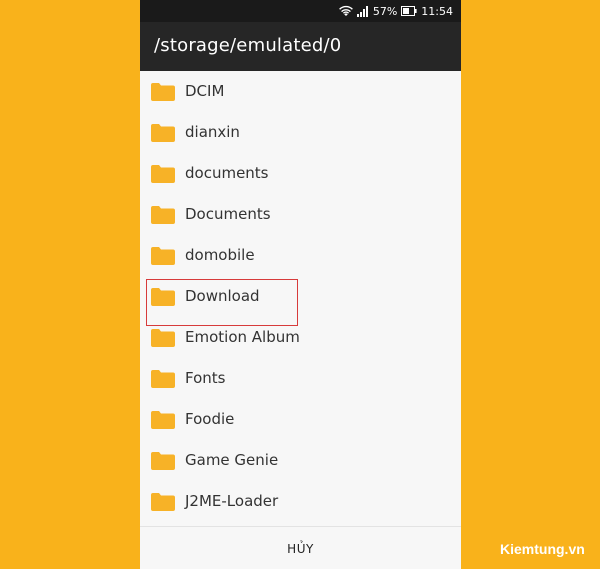 This screenshot has width=600, height=569. What do you see at coordinates (300, 501) in the screenshot?
I see `folder-item-j2me-loader: J2ME-Loader` at bounding box center [300, 501].